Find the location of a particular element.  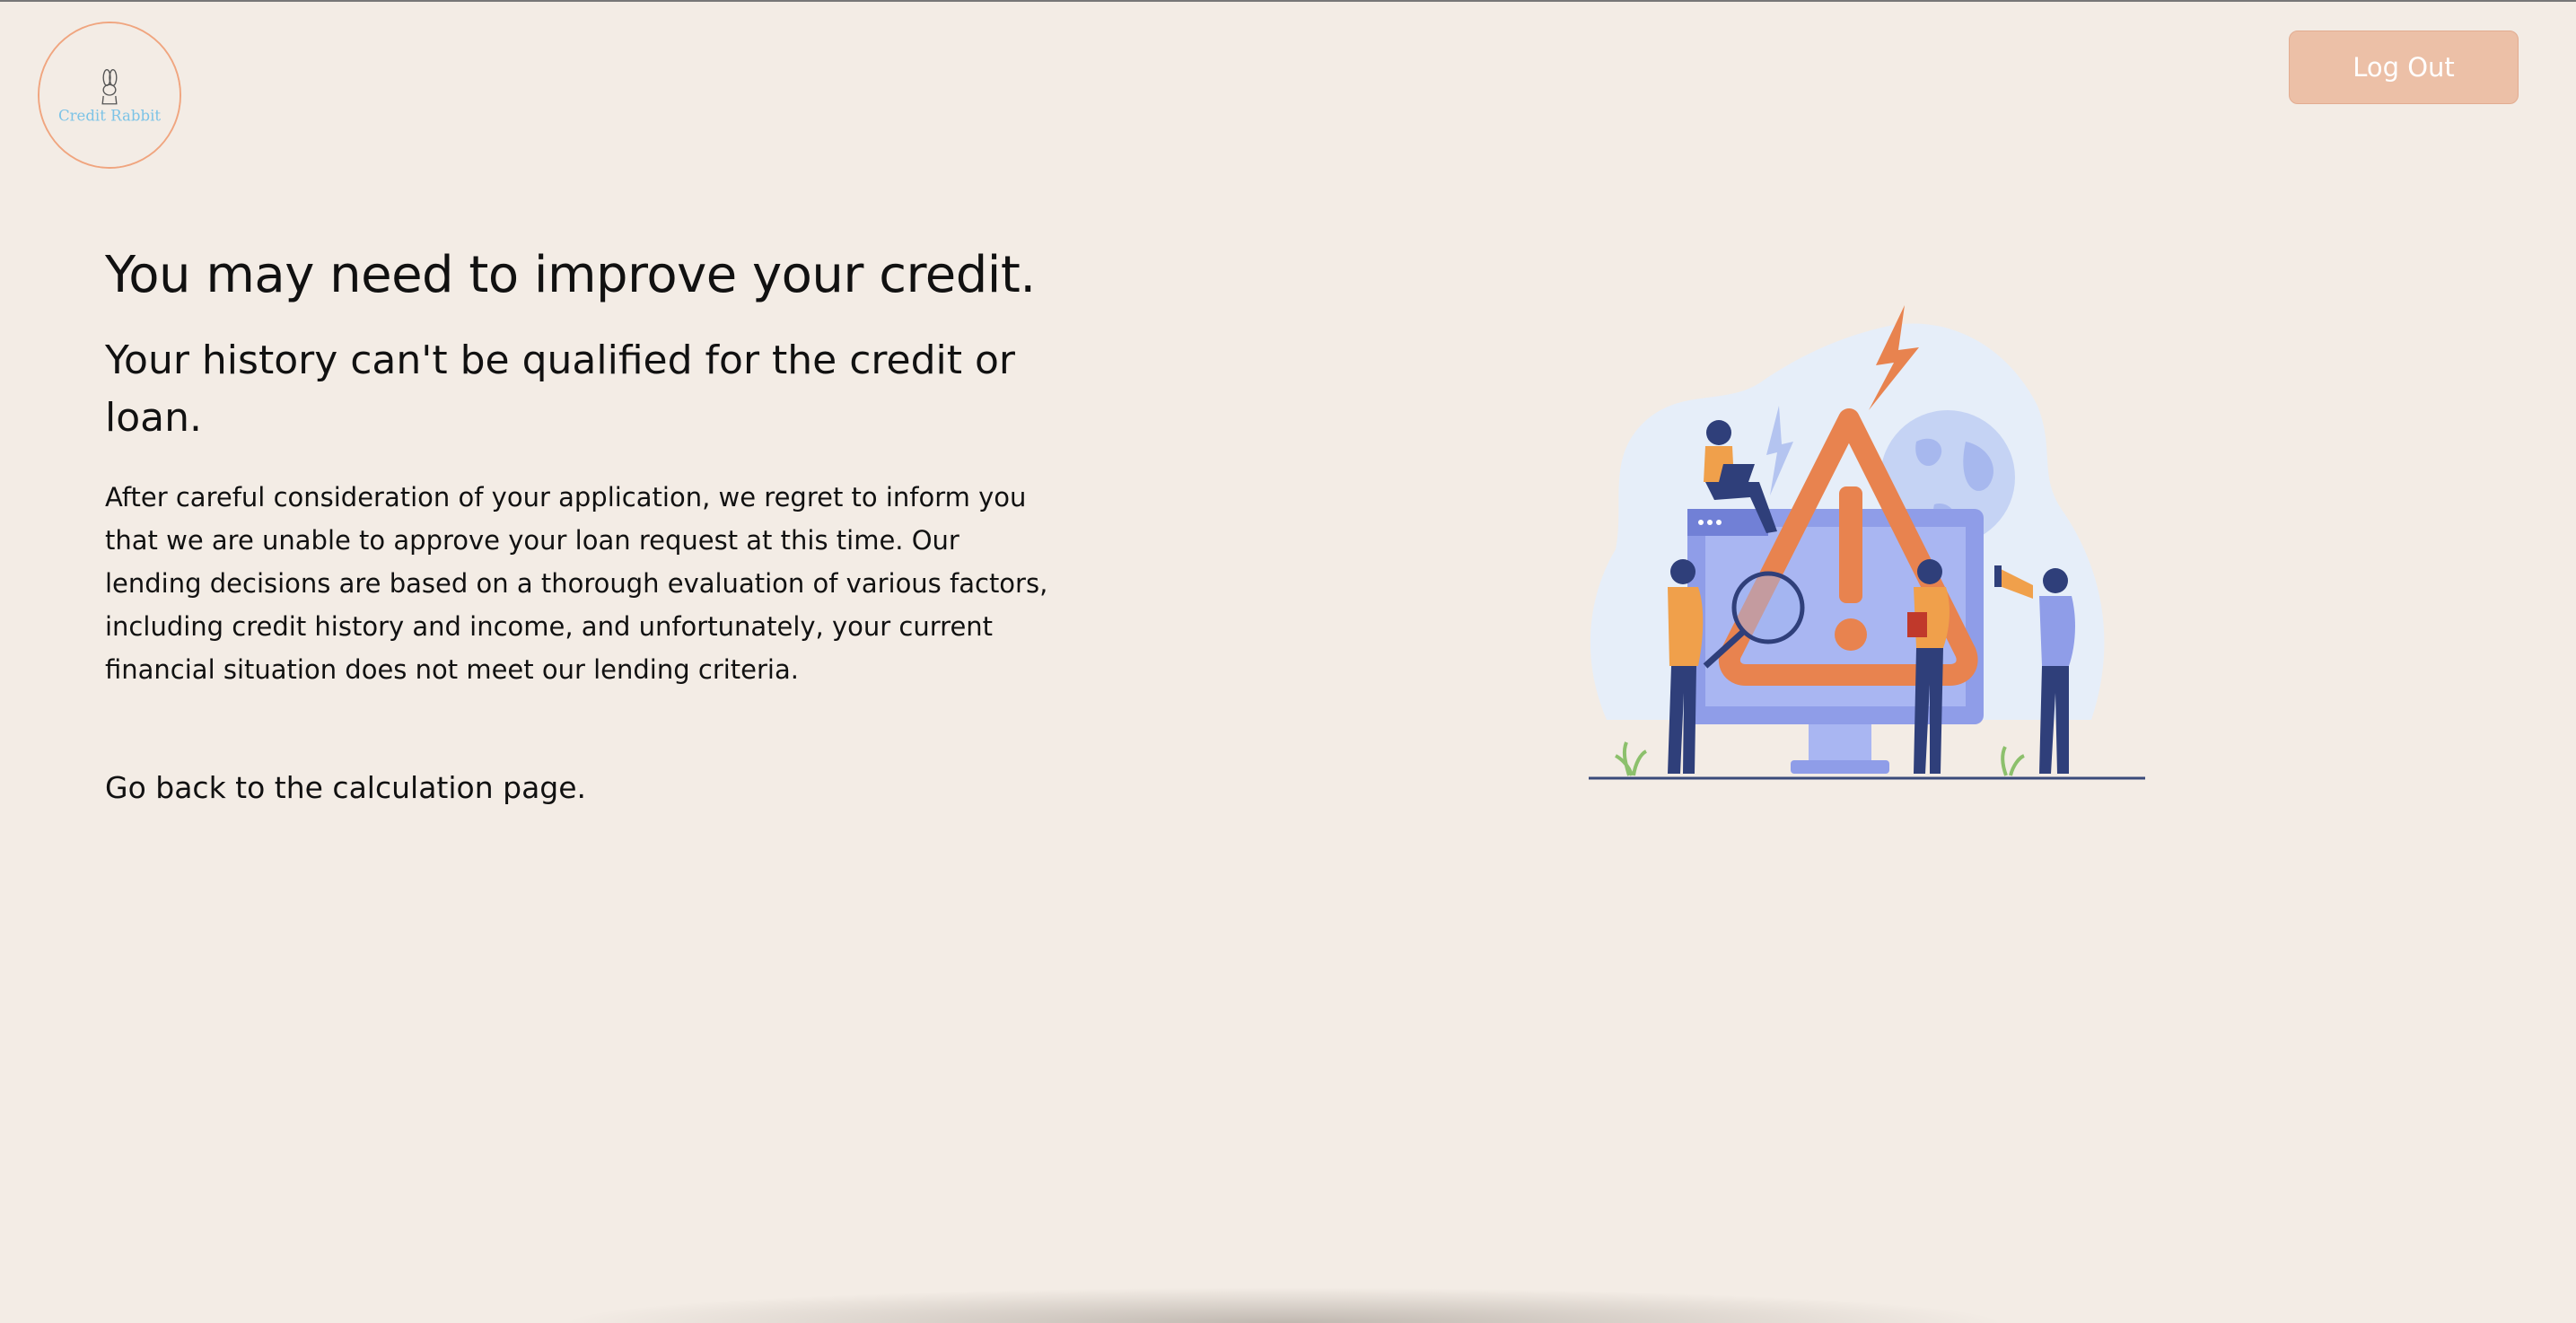

warning-illustration is located at coordinates (1867, 540).